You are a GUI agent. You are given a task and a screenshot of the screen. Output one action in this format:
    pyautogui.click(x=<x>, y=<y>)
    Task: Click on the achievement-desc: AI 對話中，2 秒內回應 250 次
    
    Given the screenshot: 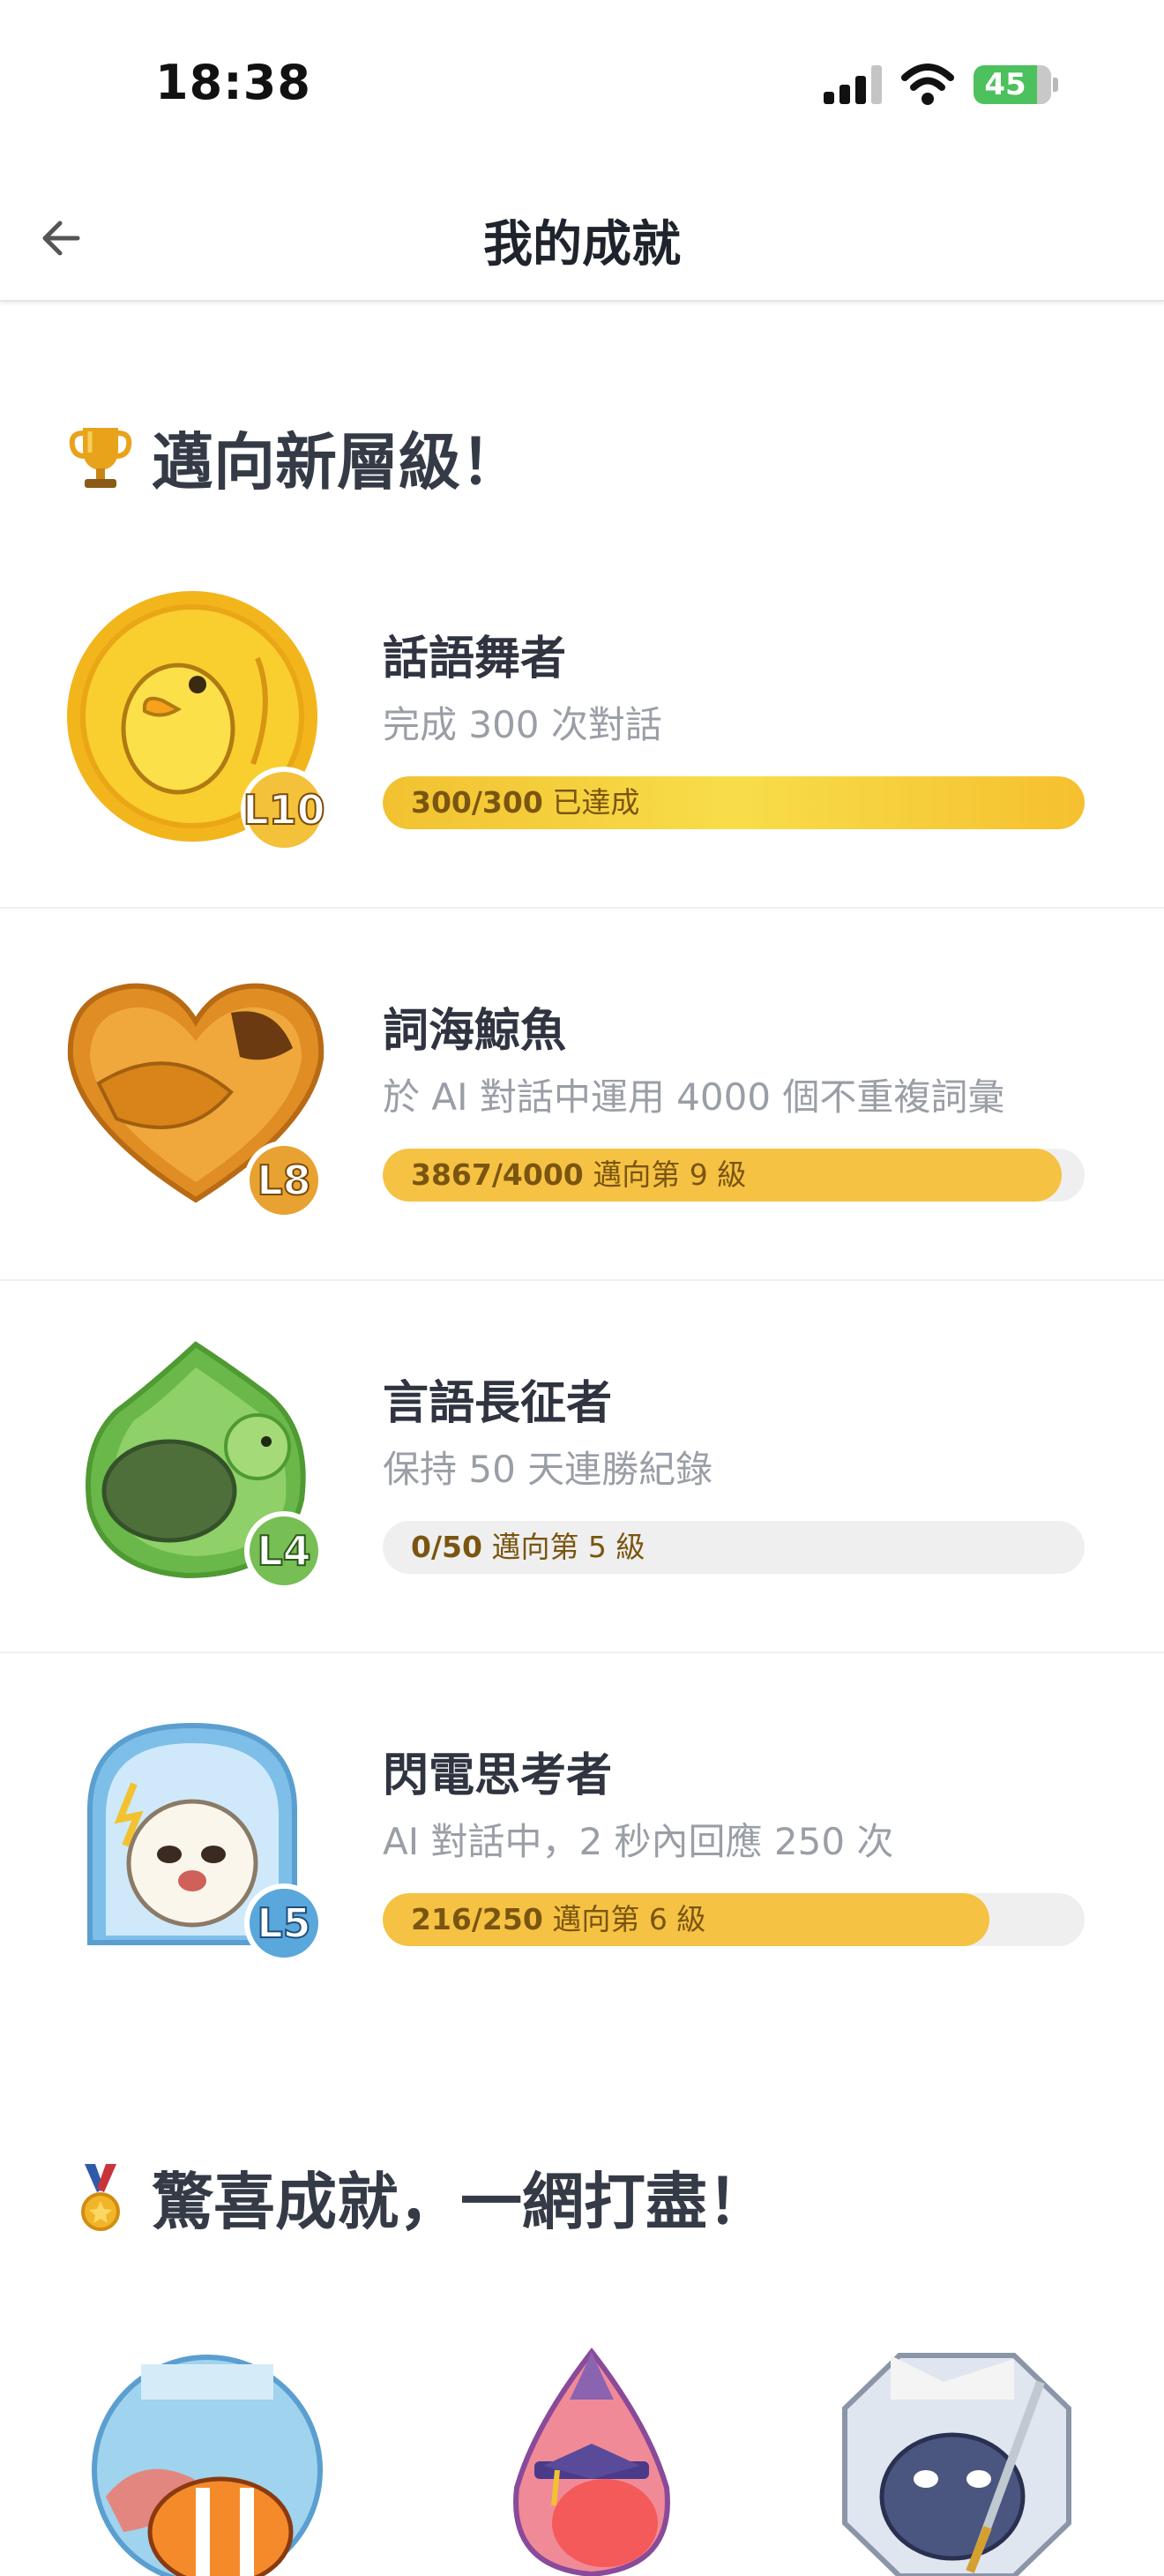 What is the action you would take?
    pyautogui.click(x=638, y=1841)
    